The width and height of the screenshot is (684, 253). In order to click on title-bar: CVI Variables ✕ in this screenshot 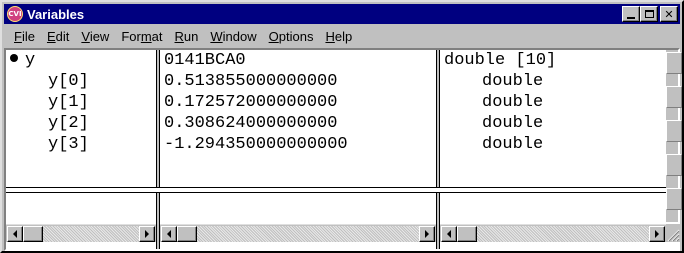, I will do `click(342, 14)`.